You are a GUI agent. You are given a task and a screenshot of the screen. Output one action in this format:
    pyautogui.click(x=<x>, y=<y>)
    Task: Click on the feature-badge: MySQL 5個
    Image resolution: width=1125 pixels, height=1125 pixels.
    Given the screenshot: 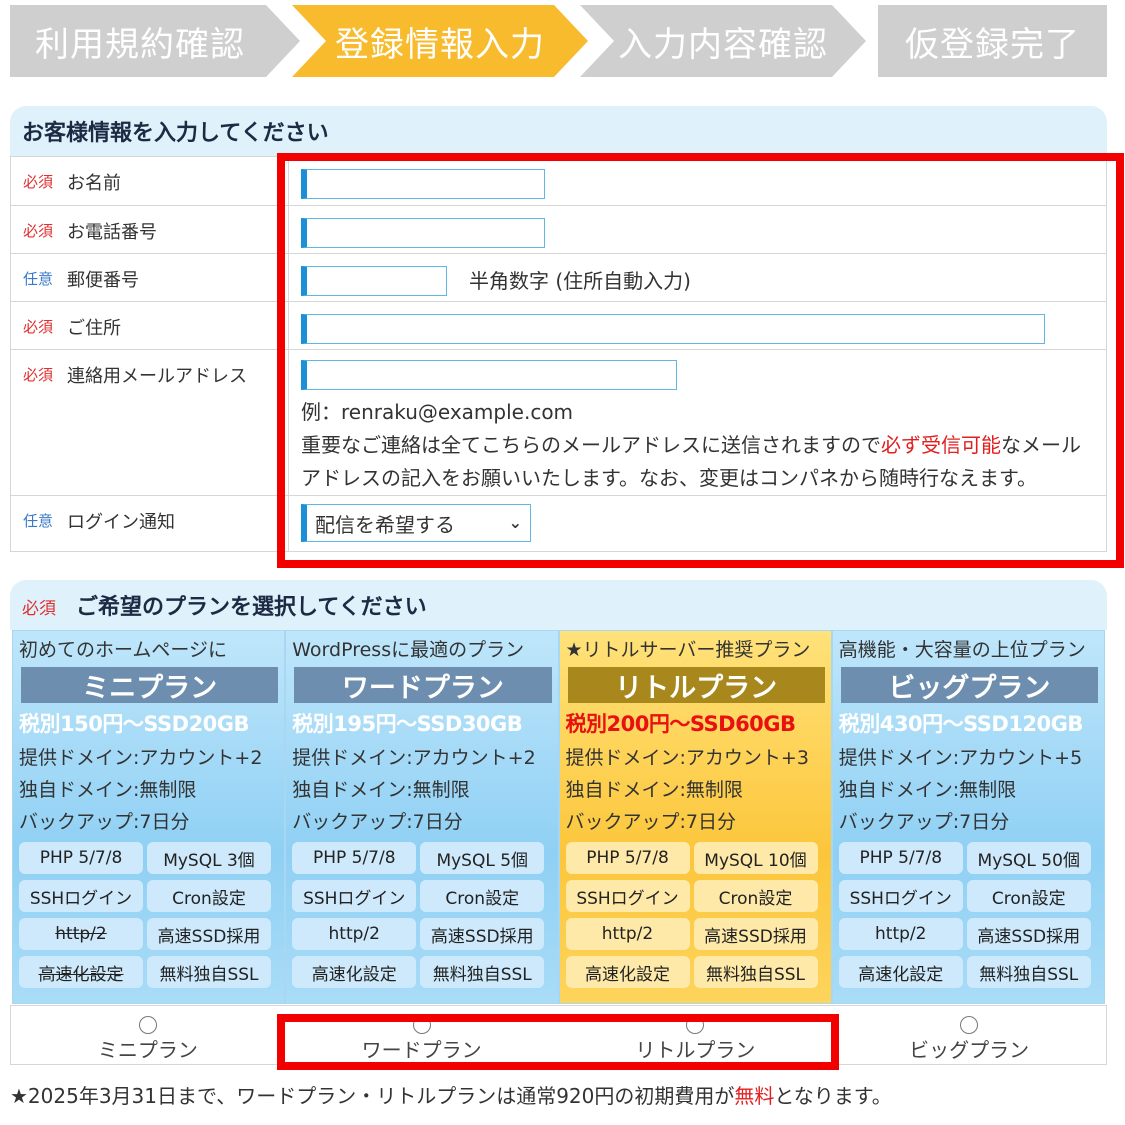 What is the action you would take?
    pyautogui.click(x=482, y=858)
    